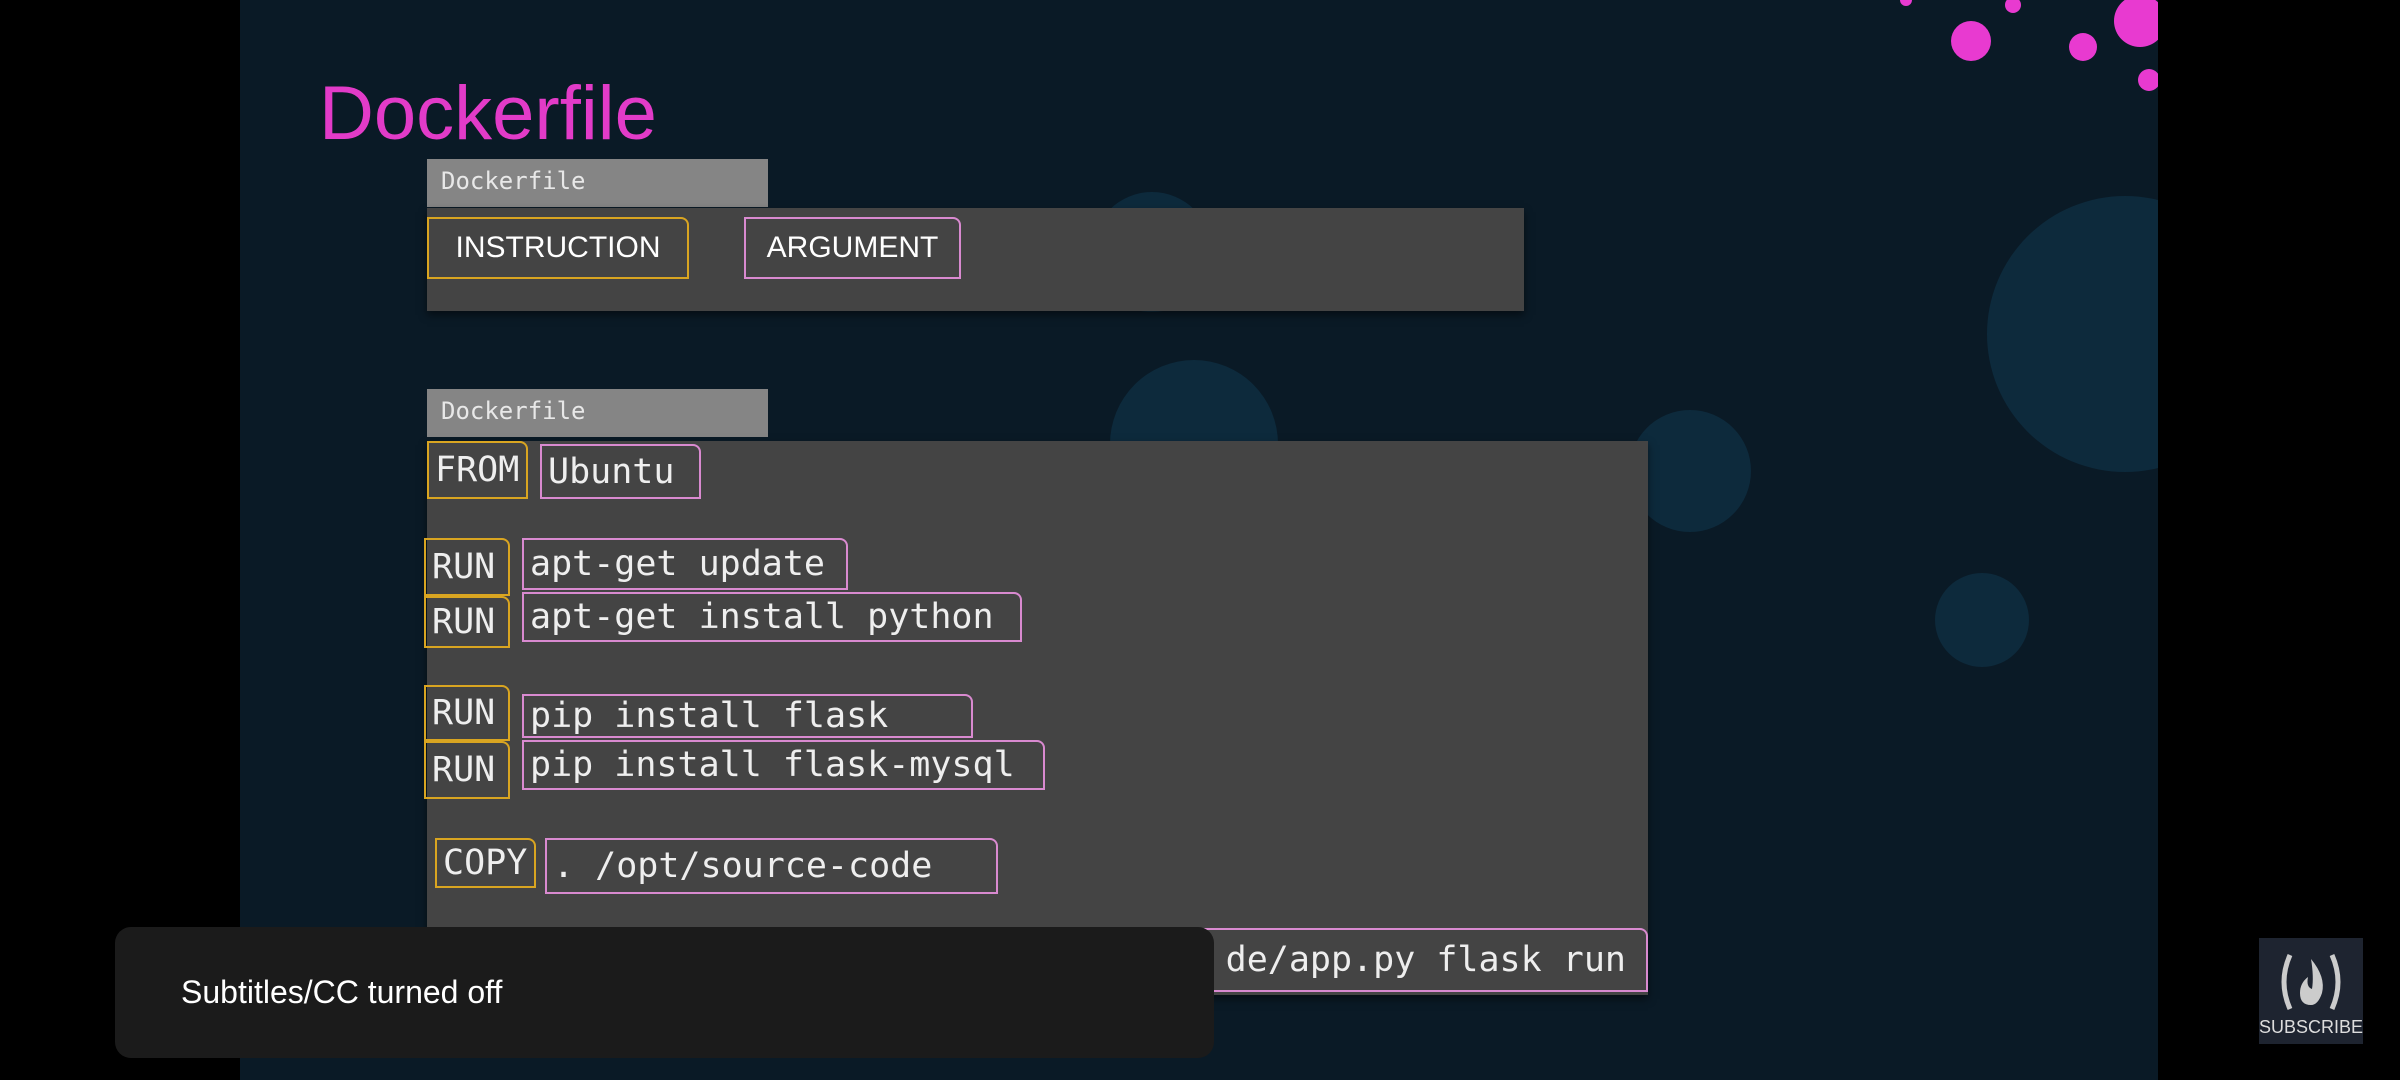 This screenshot has width=2400, height=1080. Describe the element at coordinates (620, 471) in the screenshot. I see `argument-ubuntu: Ubuntu` at that location.